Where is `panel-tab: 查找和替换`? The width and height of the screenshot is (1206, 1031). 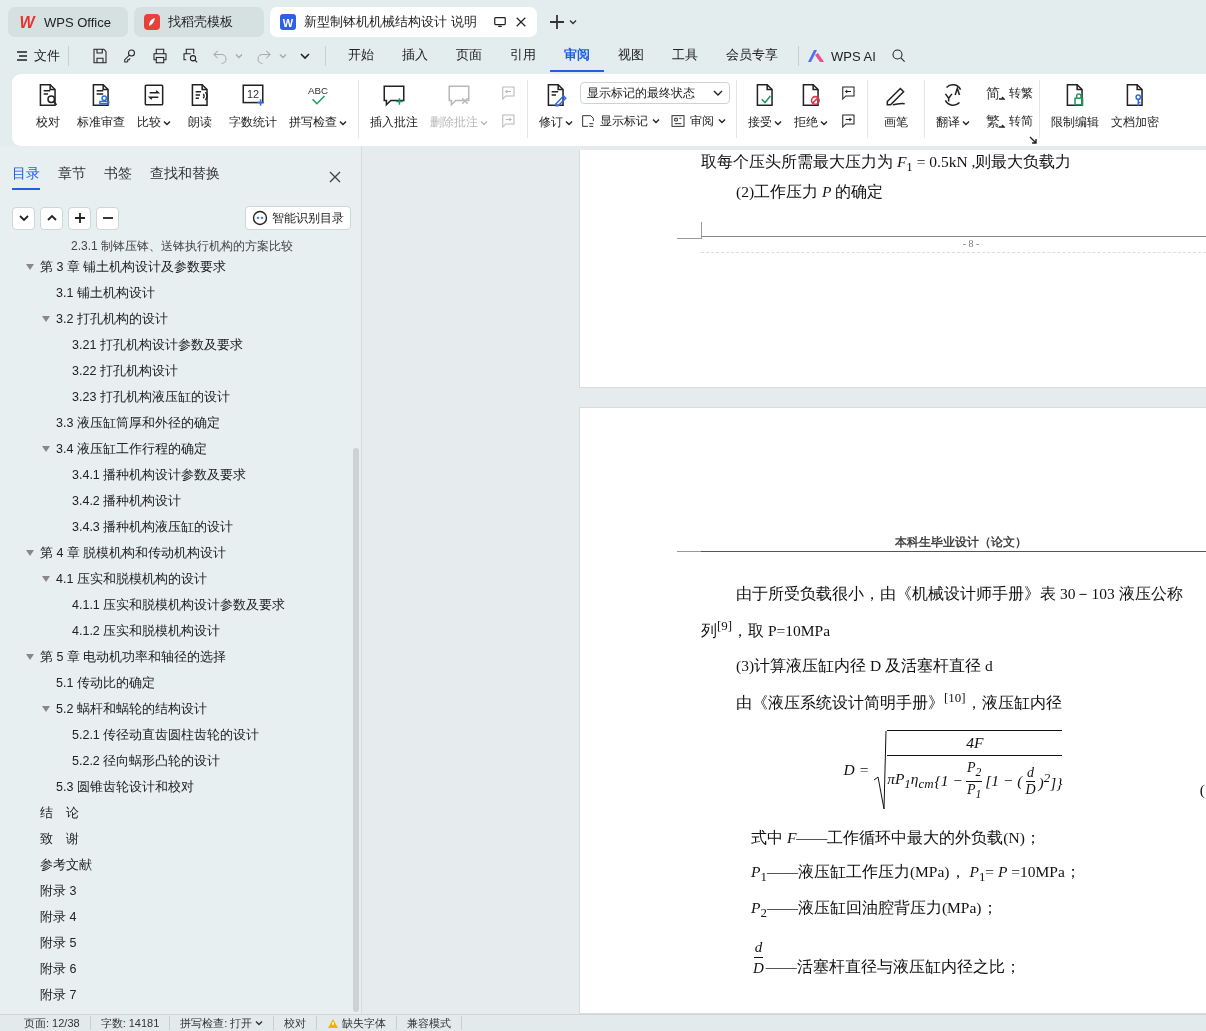 panel-tab: 查找和替换 is located at coordinates (185, 177).